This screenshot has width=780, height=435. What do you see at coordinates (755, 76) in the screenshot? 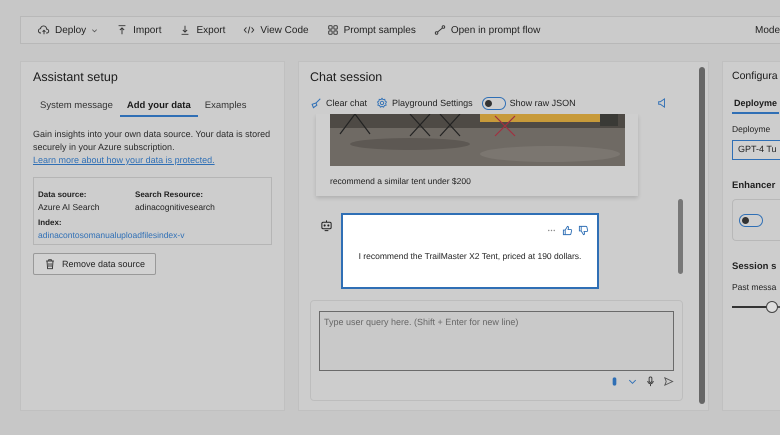
I see `panel-title: Configura` at bounding box center [755, 76].